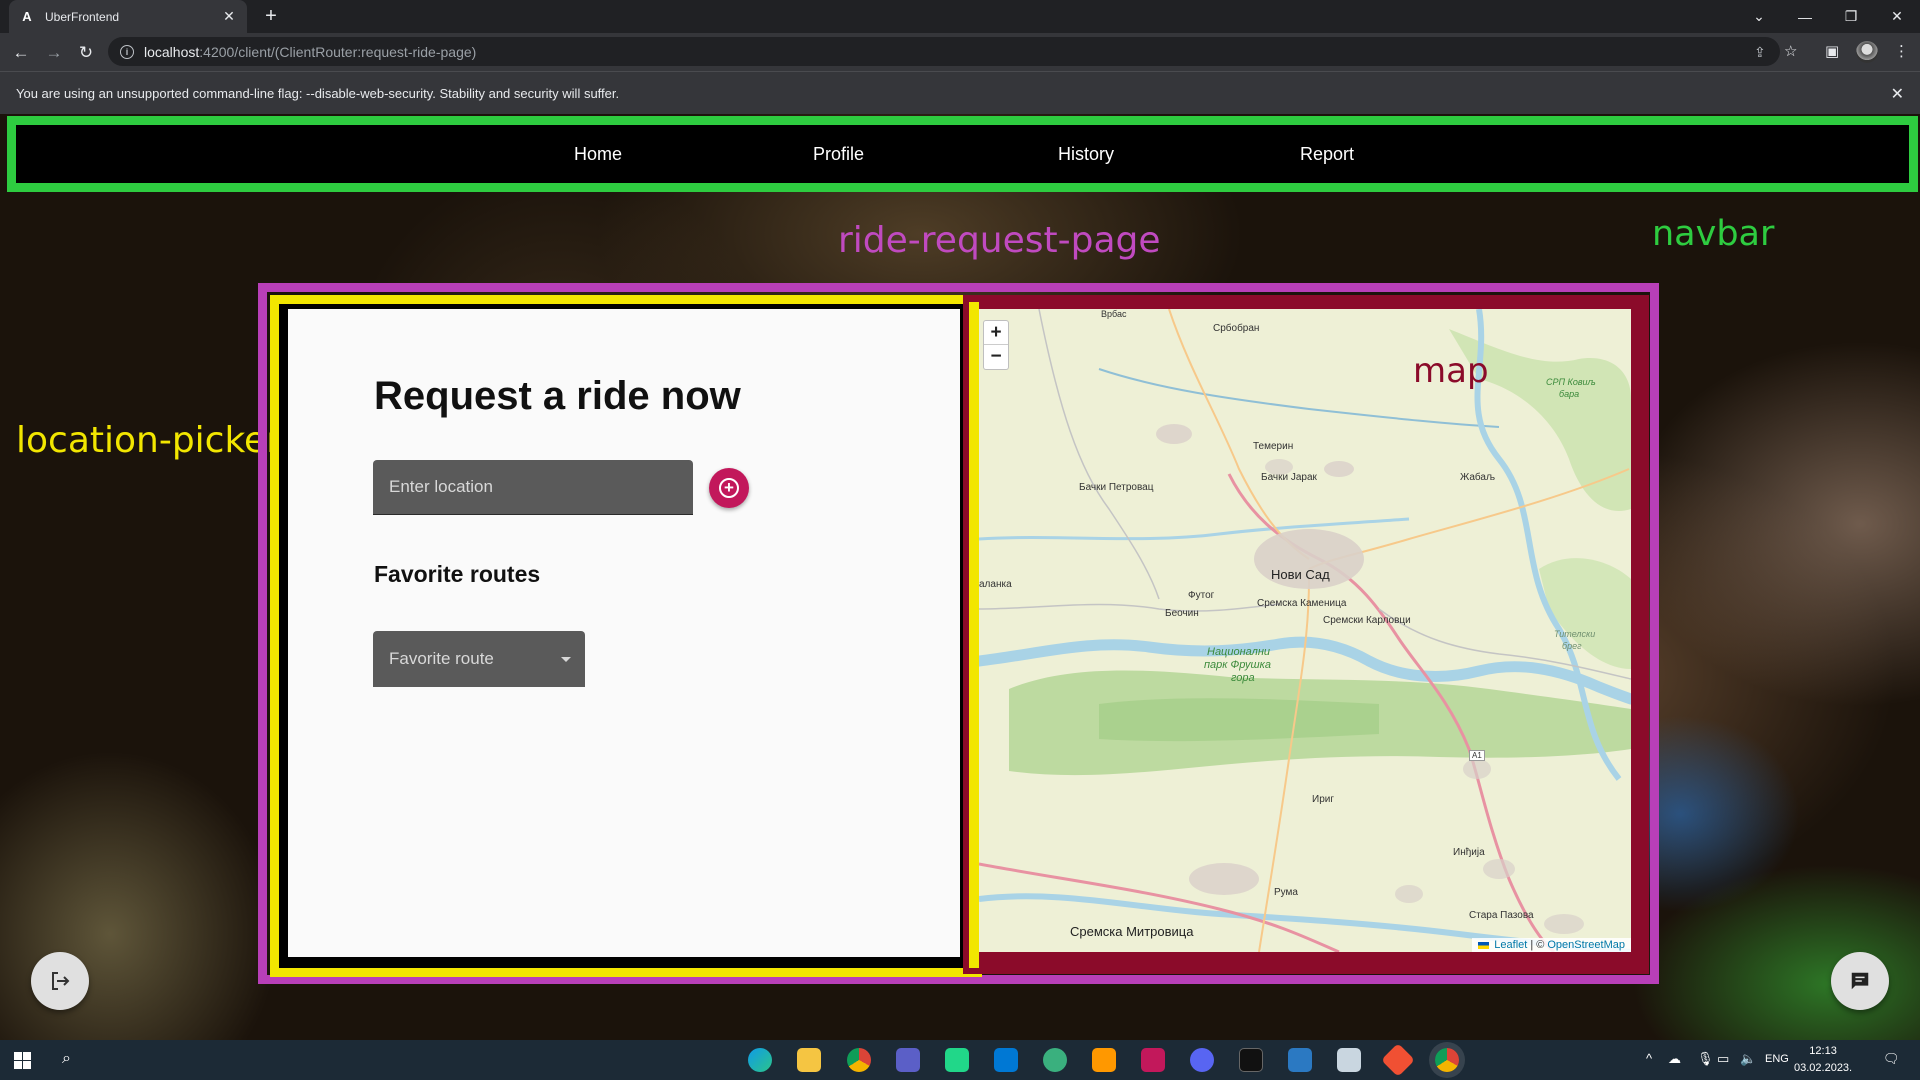 Image resolution: width=1920 pixels, height=1080 pixels. Describe the element at coordinates (1398, 1060) in the screenshot. I see `git-icon` at that location.